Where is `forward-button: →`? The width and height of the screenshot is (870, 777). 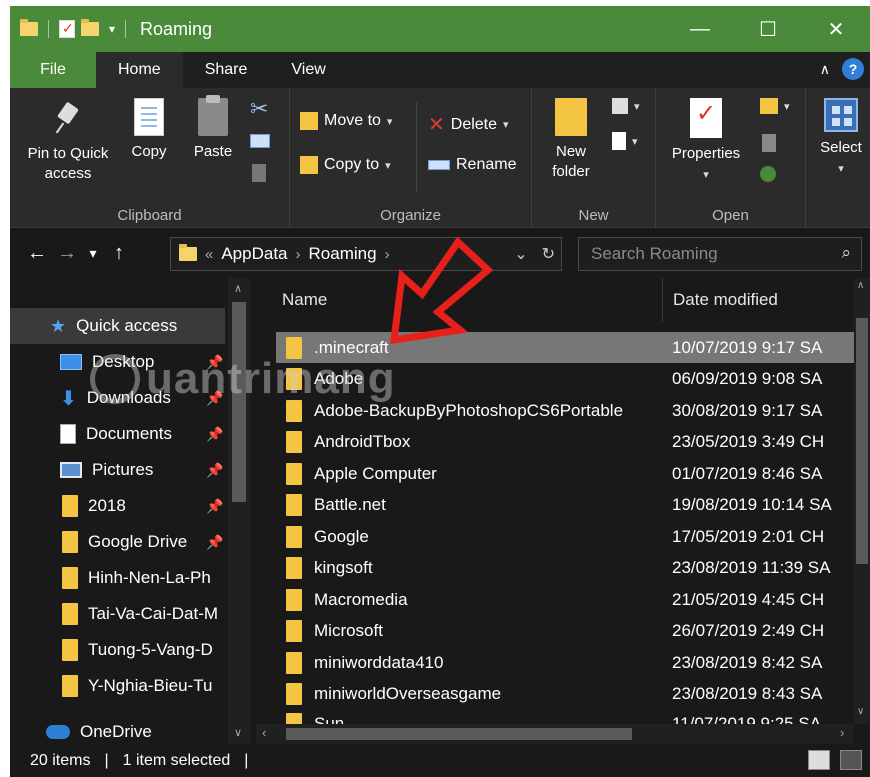 forward-button: → is located at coordinates (67, 253).